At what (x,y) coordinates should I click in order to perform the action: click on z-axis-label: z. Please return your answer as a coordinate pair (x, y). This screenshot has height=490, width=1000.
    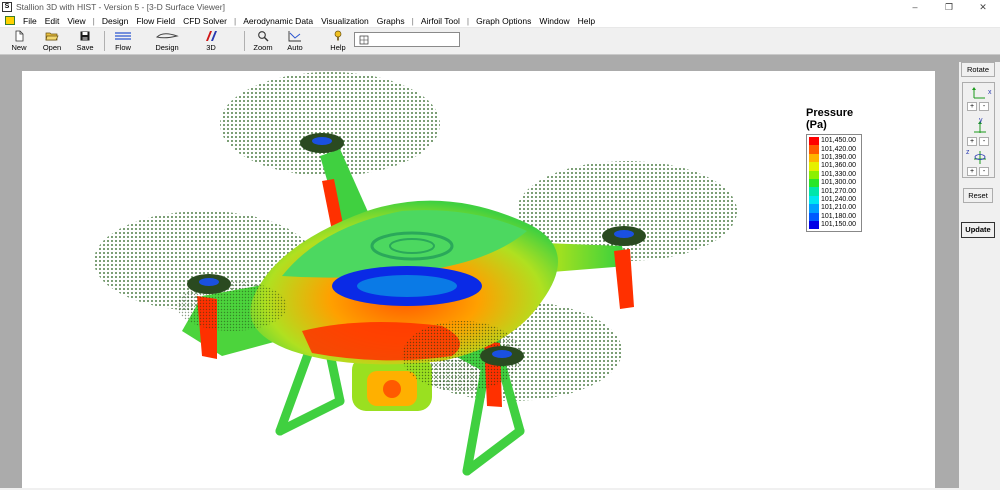
    Looking at the image, I should click on (968, 152).